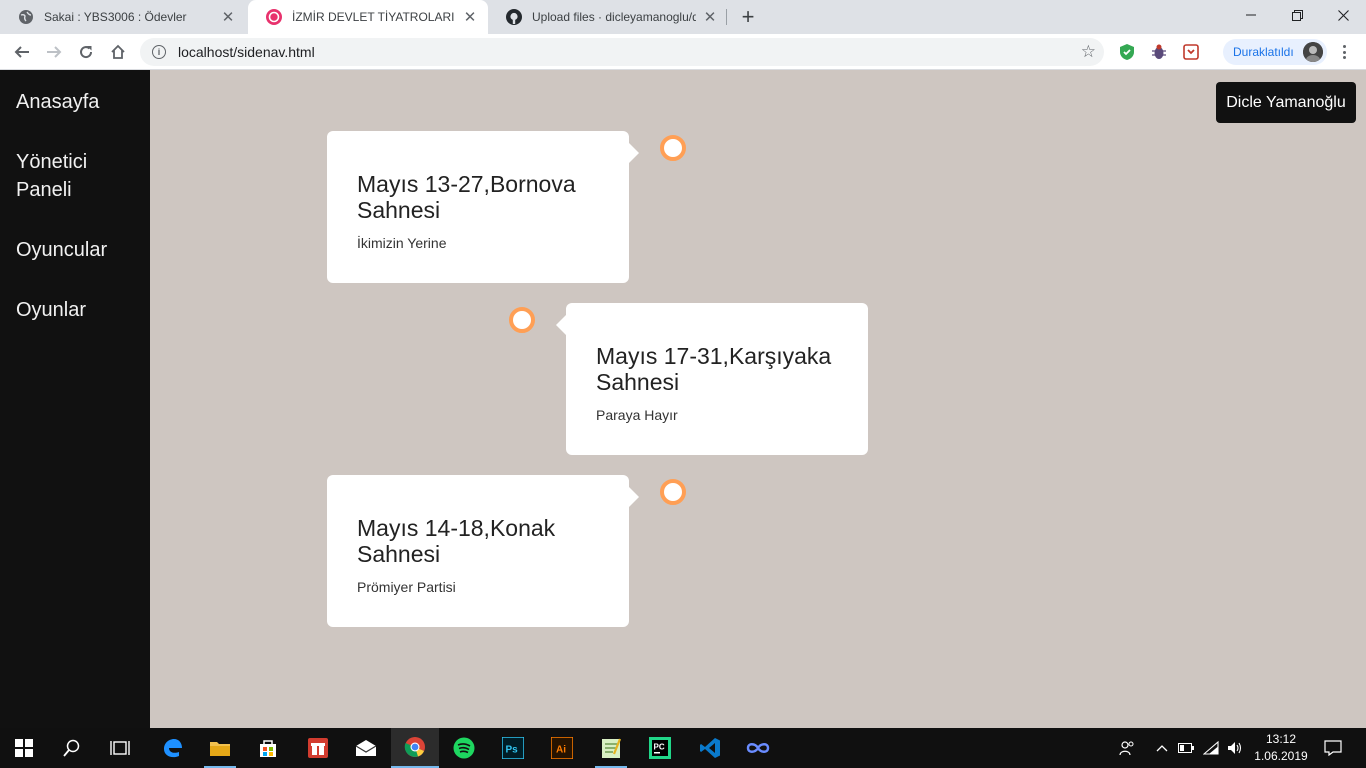 The height and width of the screenshot is (768, 1366). I want to click on notepad-icon, so click(611, 748).